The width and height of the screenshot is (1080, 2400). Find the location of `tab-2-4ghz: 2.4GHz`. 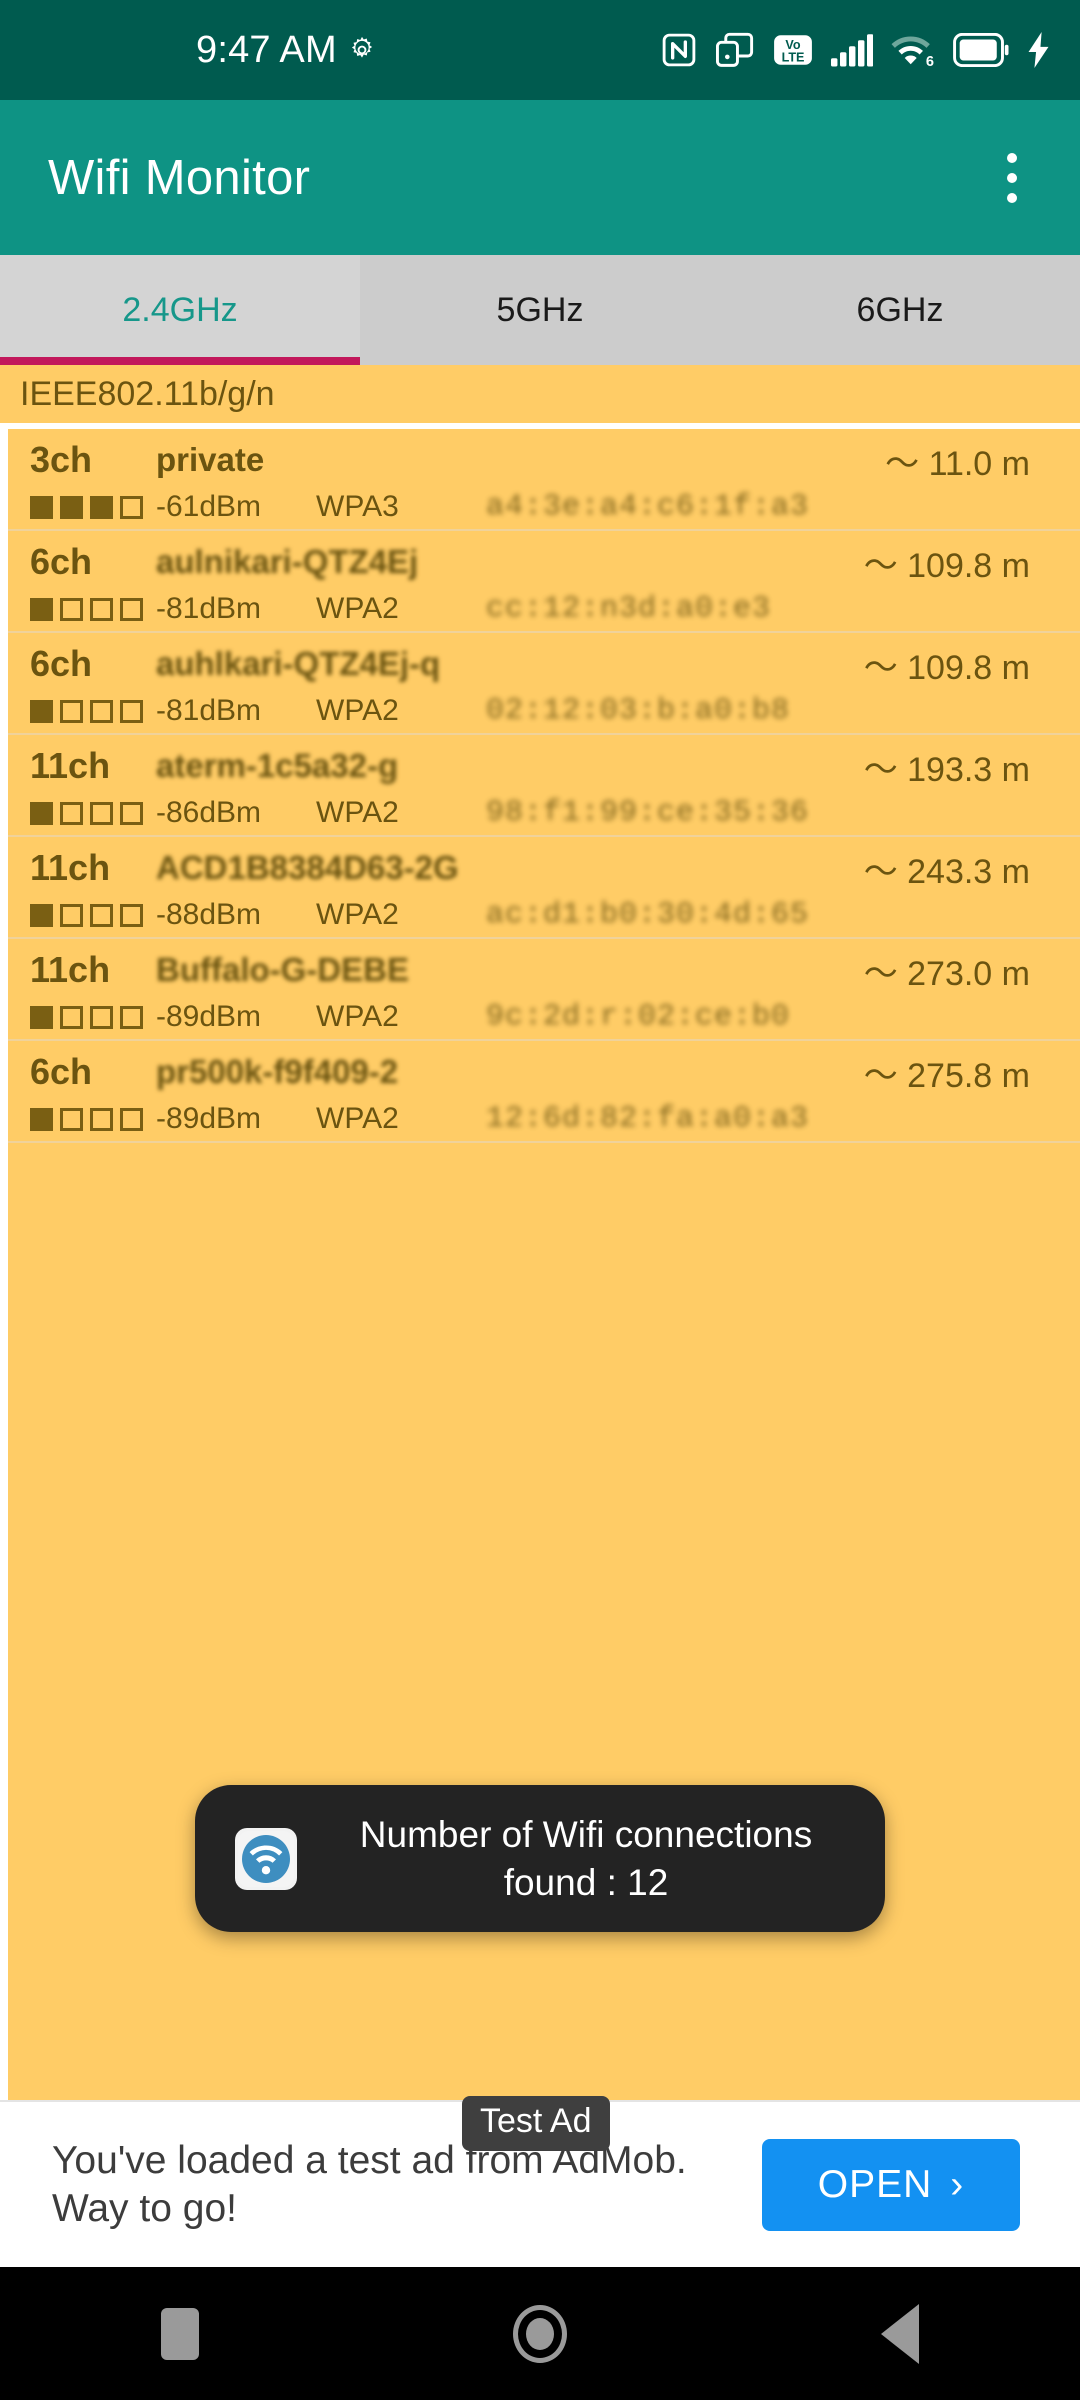

tab-2-4ghz: 2.4GHz is located at coordinates (180, 310).